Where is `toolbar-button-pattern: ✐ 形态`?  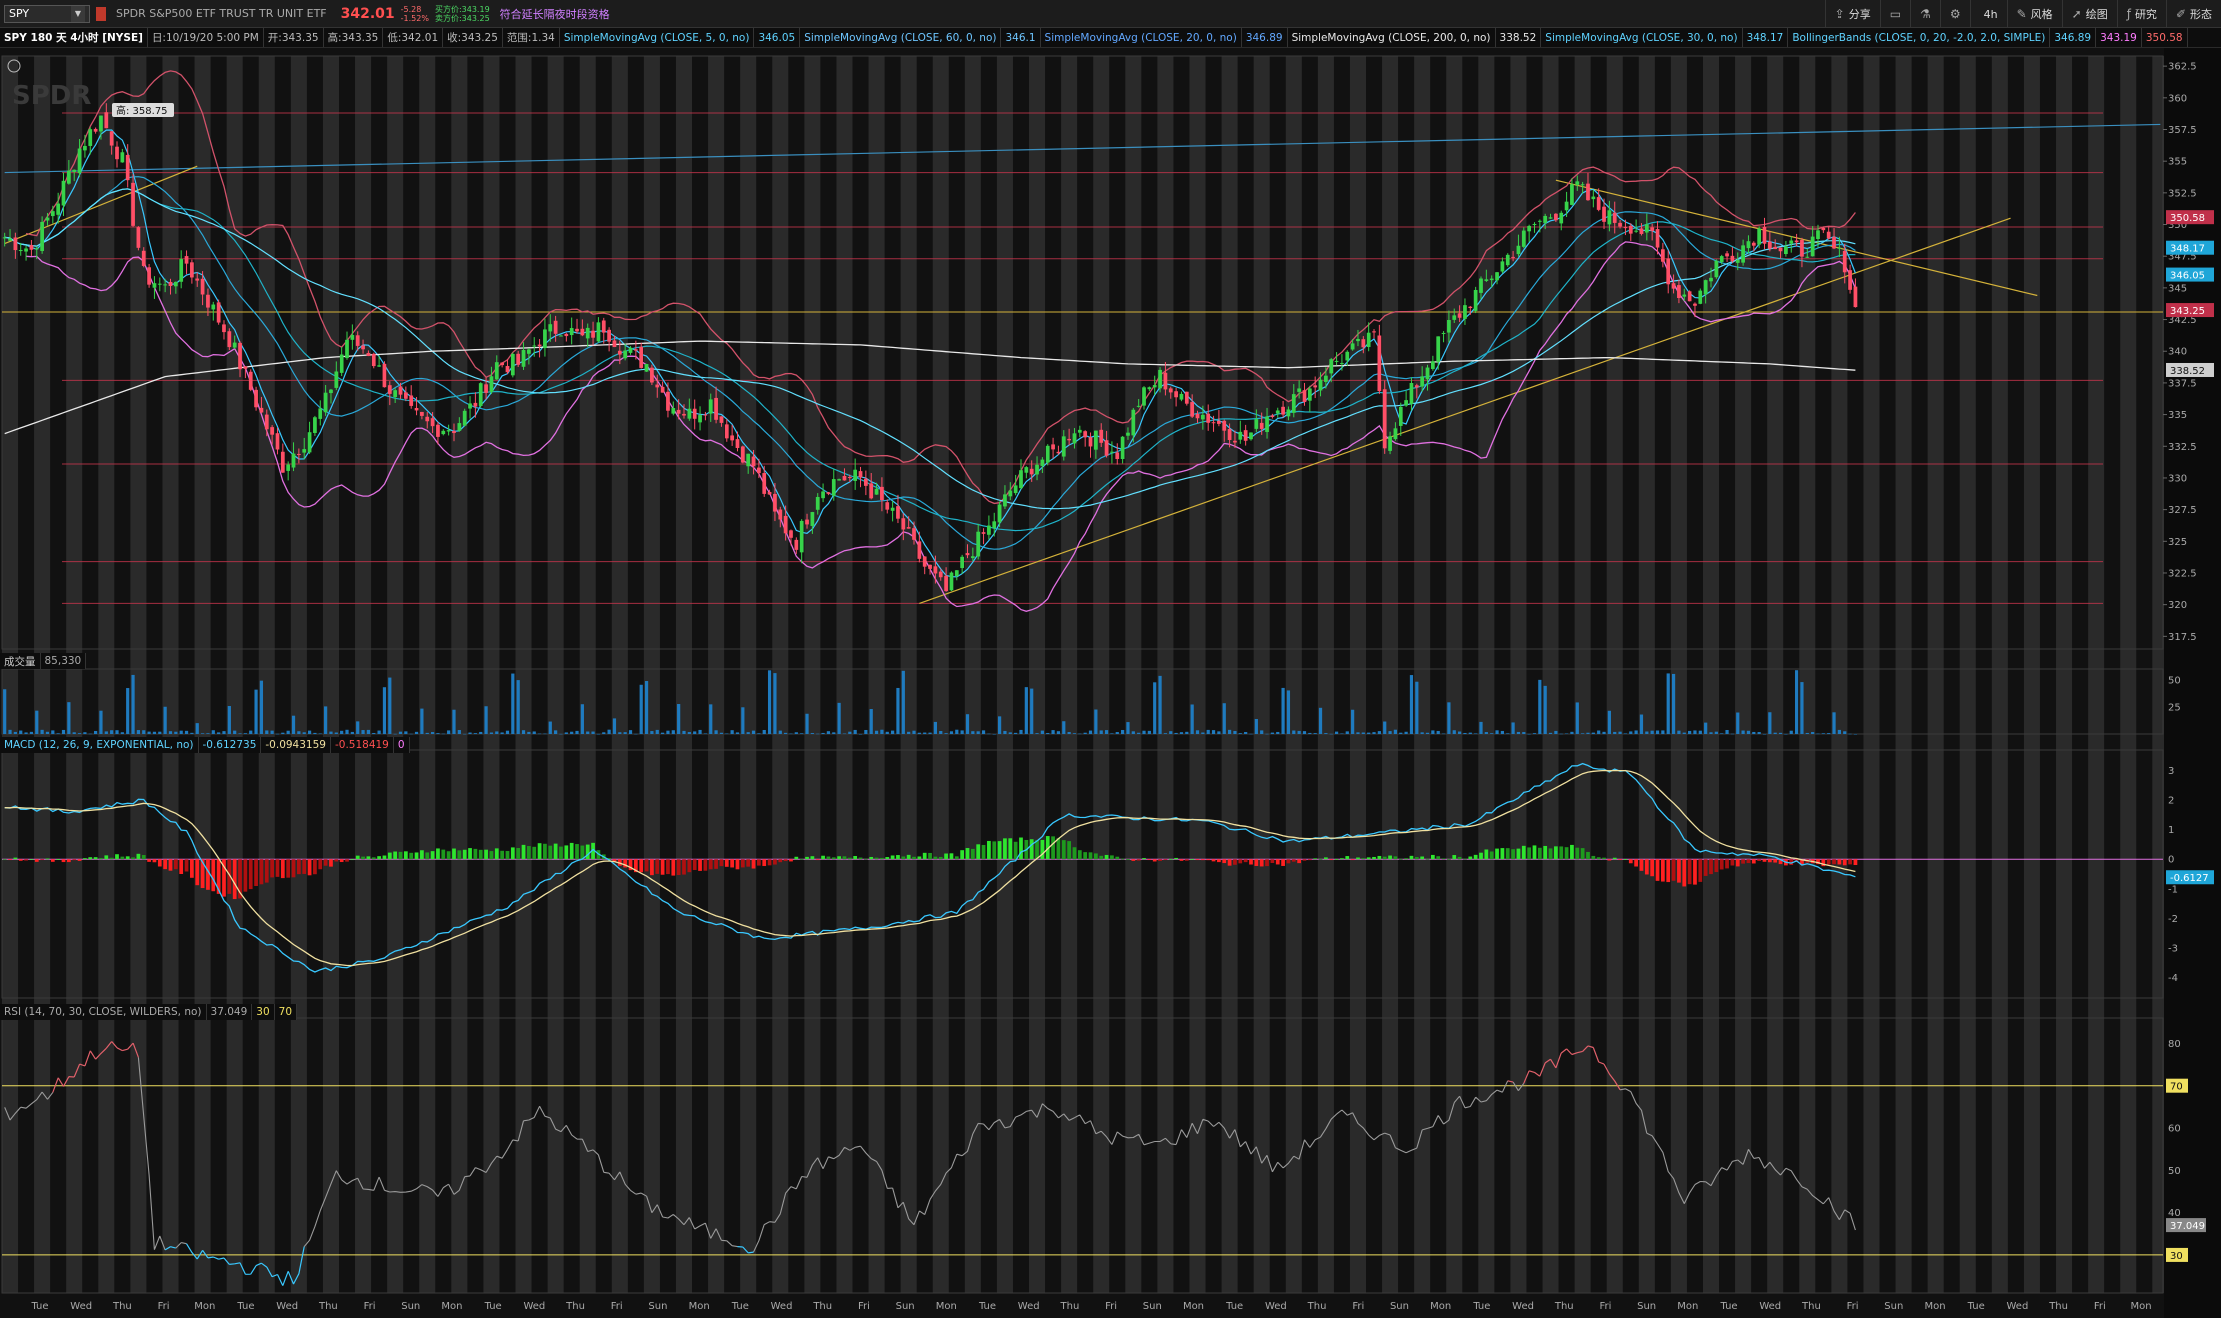 toolbar-button-pattern: ✐ 形态 is located at coordinates (2193, 13).